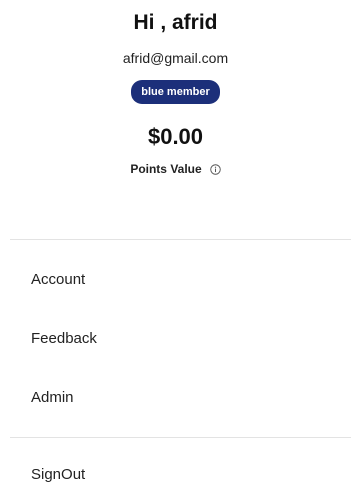 Image resolution: width=351 pixels, height=489 pixels. Describe the element at coordinates (180, 437) in the screenshot. I see `divider-bottom` at that location.